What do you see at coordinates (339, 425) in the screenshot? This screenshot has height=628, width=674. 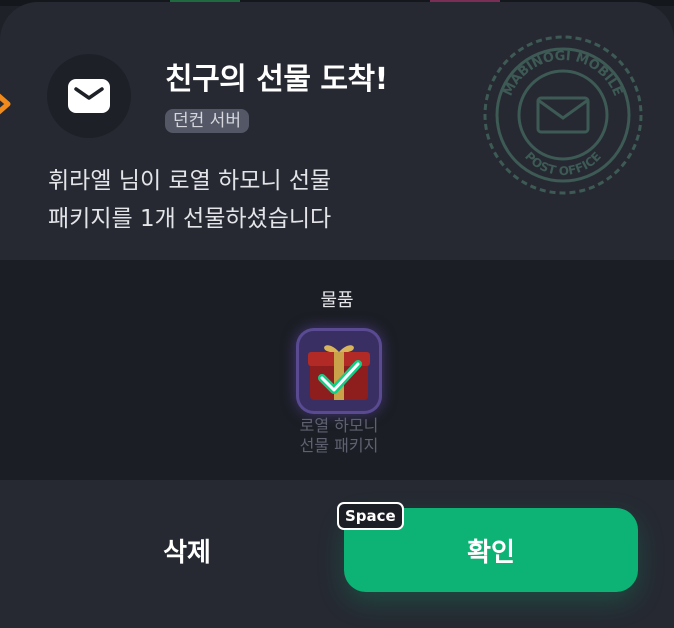 I see `item-name-line-1: 로열 하모니` at bounding box center [339, 425].